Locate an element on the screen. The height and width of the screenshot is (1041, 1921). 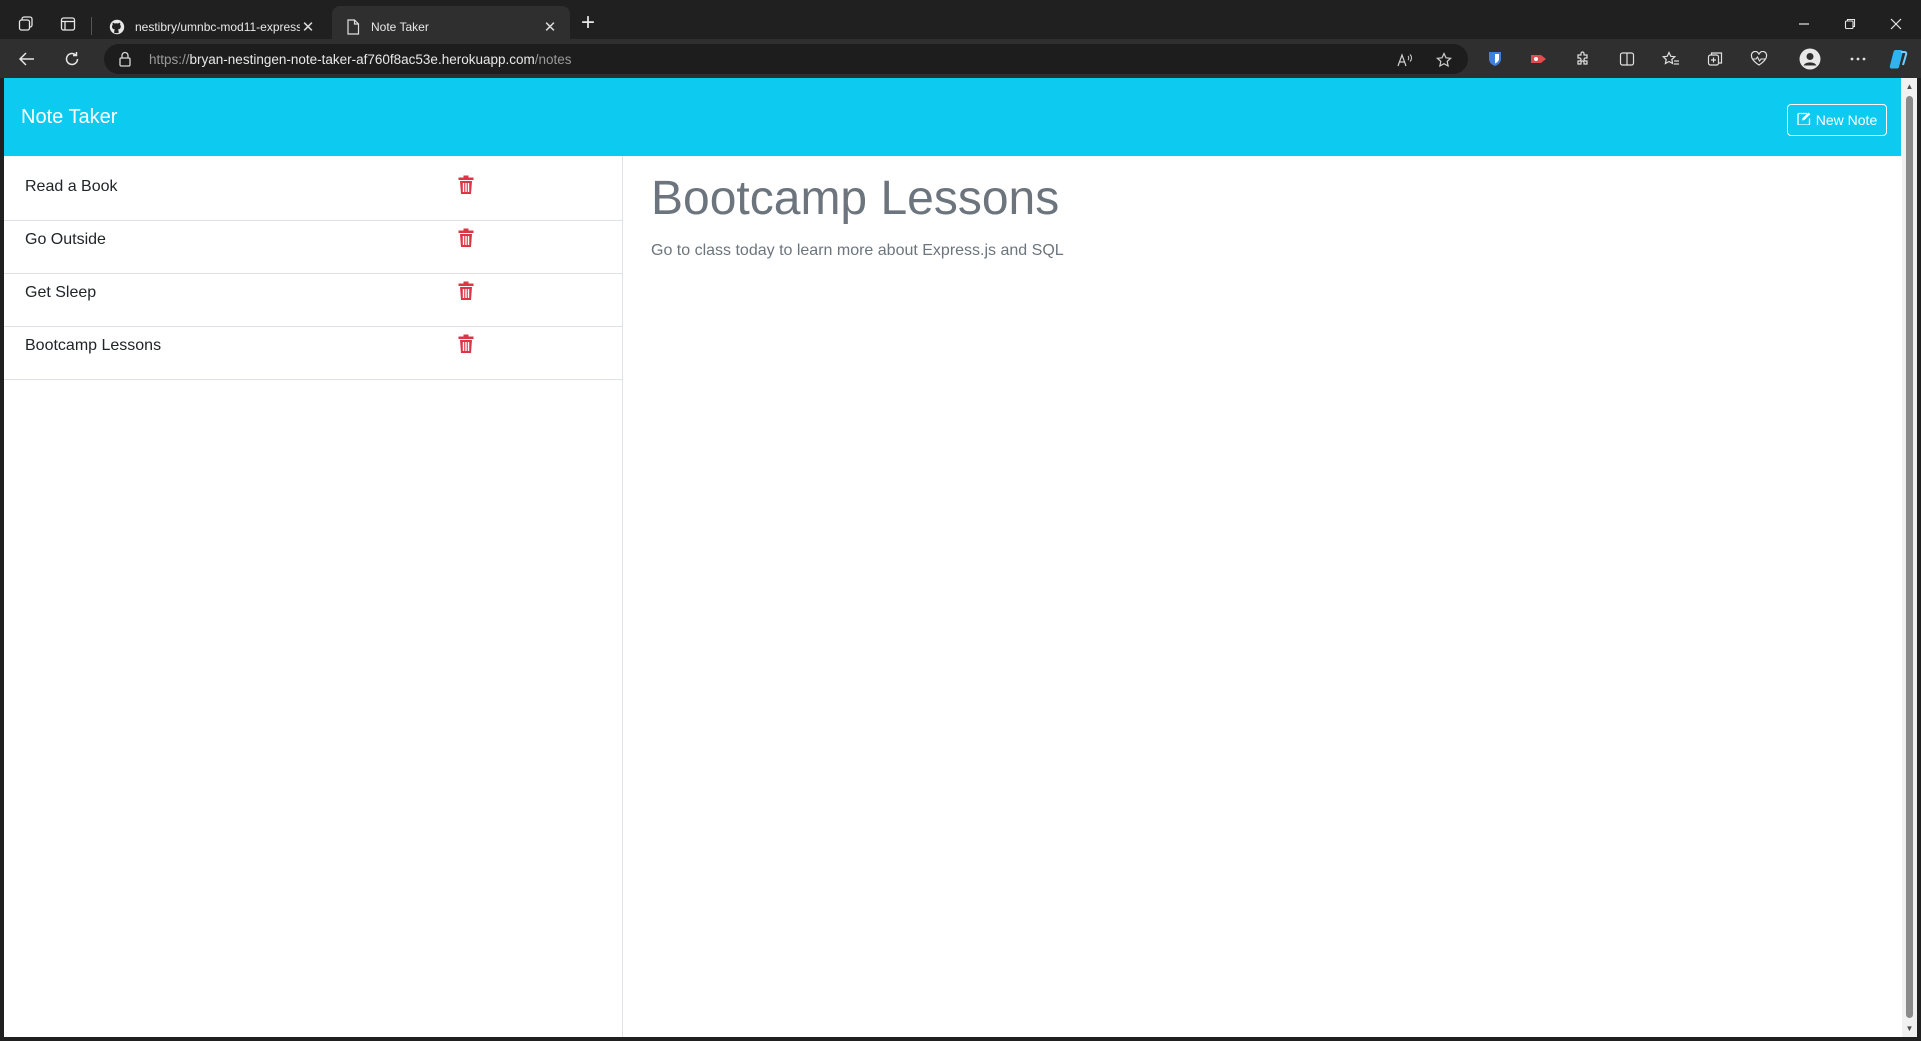
restore-icon is located at coordinates (1850, 24).